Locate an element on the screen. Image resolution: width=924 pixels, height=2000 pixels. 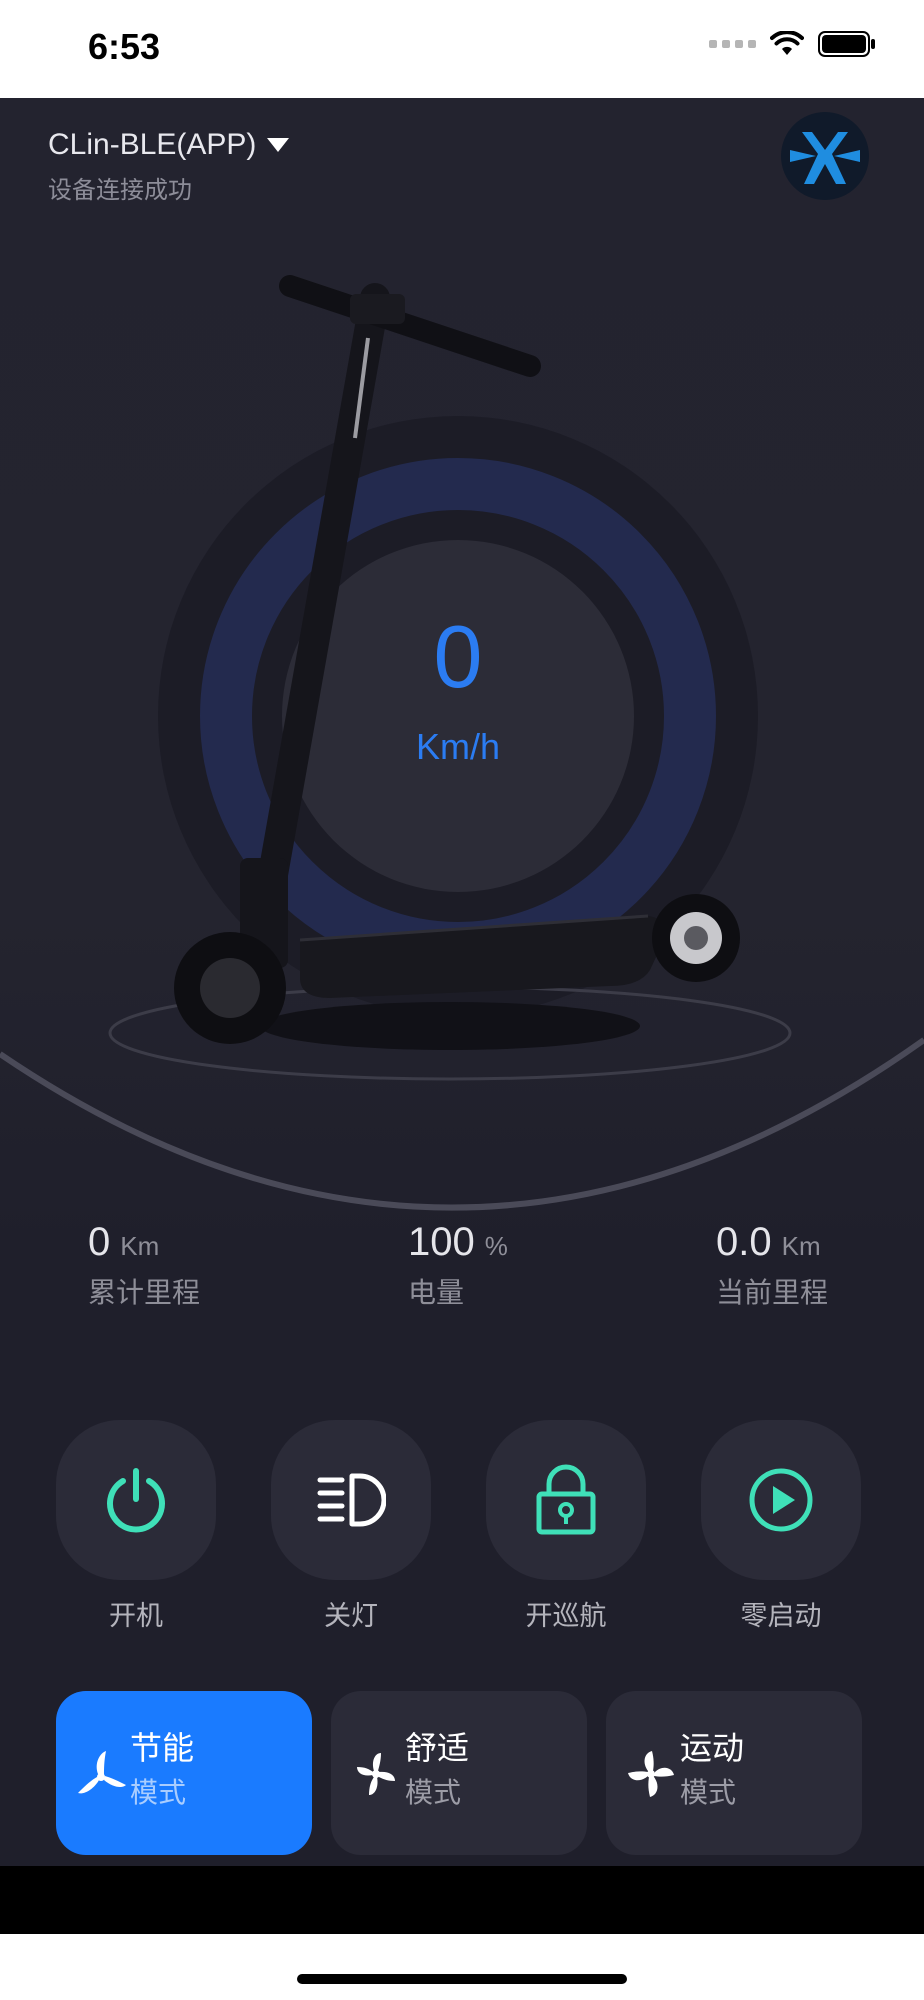
light-control: 关灯 is located at coordinates (351, 1526).